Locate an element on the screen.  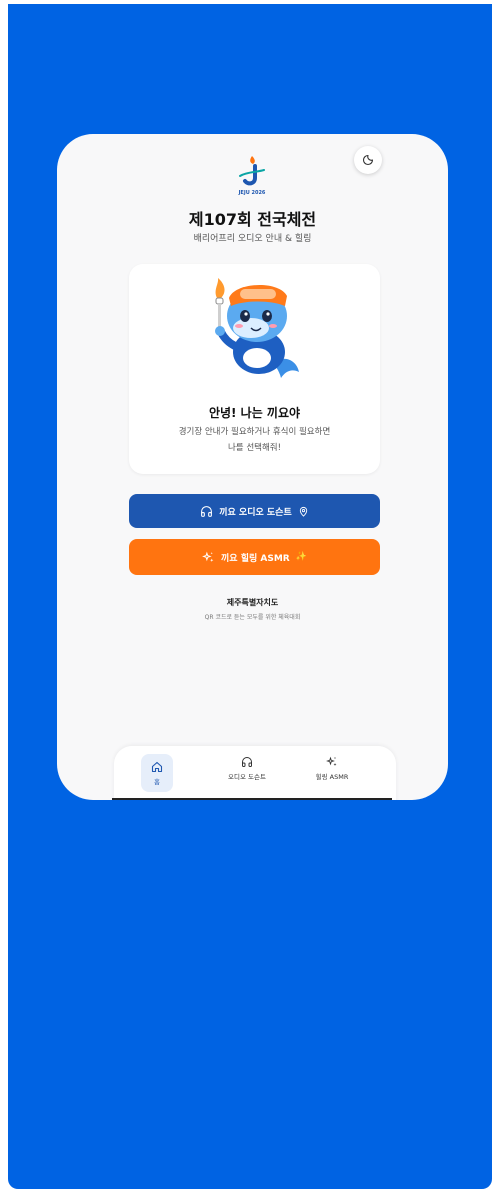
logo-text: JEJU 2026 is located at coordinates (252, 193).